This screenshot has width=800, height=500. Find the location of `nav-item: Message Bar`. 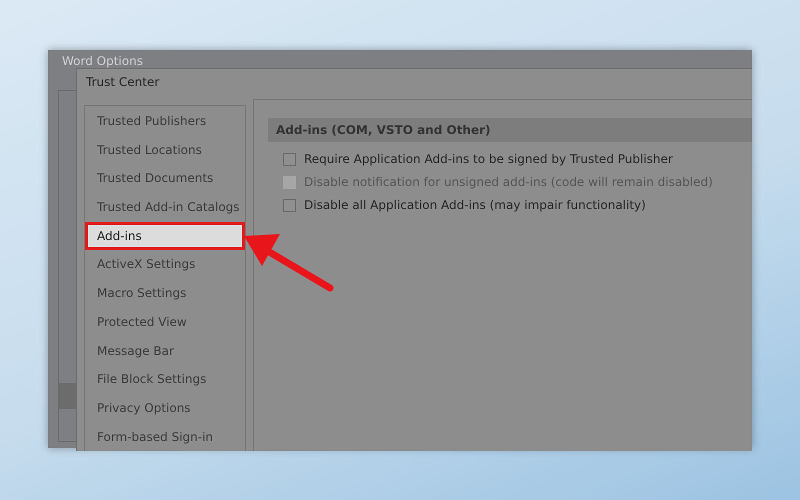

nav-item: Message Bar is located at coordinates (165, 351).